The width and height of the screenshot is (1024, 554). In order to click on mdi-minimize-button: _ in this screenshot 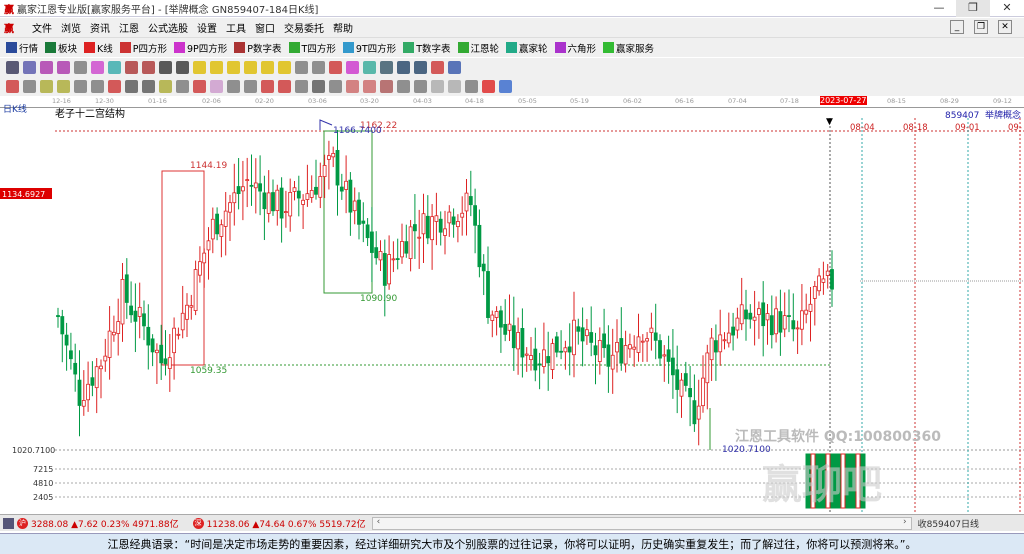, I will do `click(957, 27)`.